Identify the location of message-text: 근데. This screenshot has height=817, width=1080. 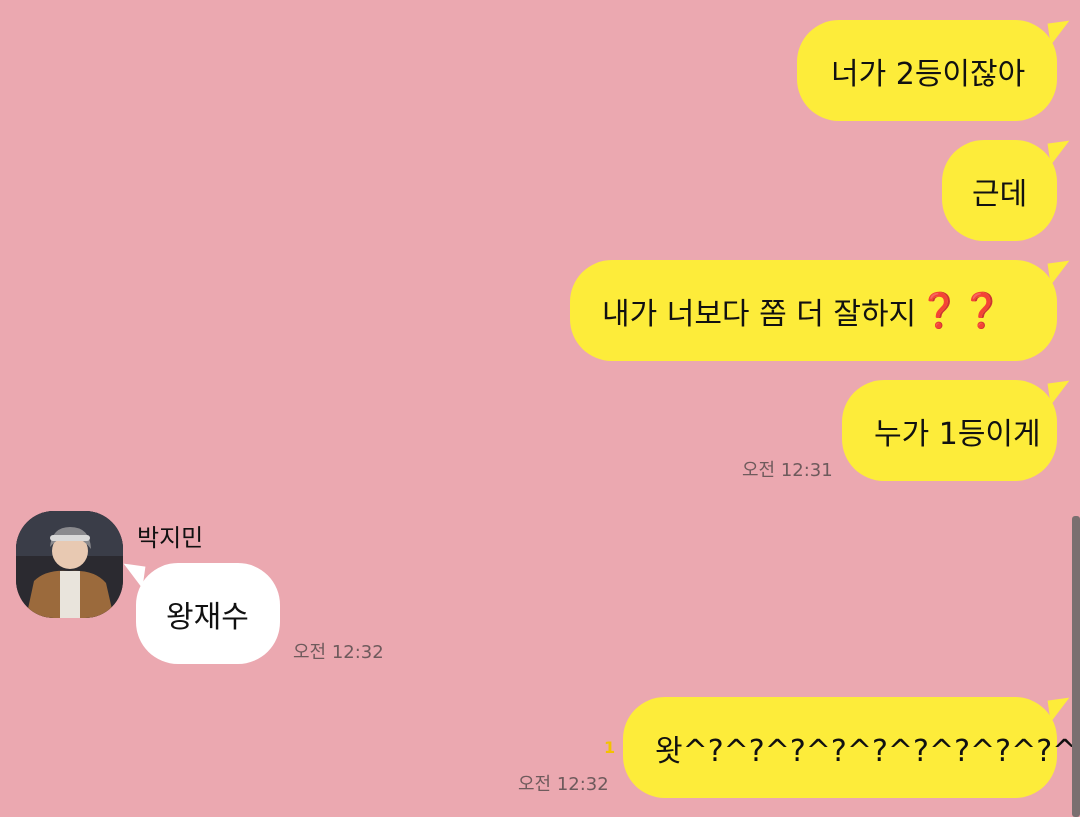
(1000, 194).